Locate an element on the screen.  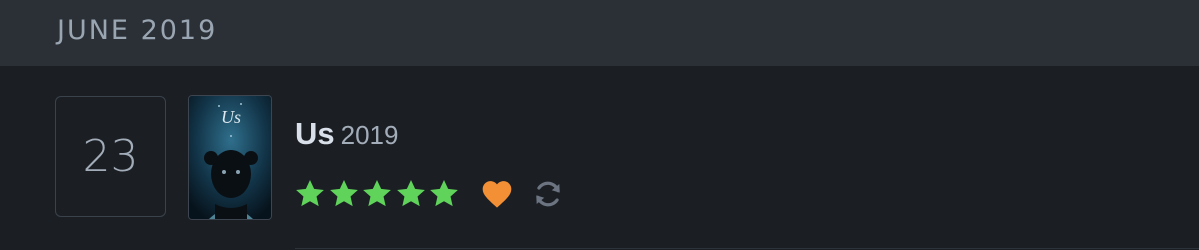
day-number: 23 is located at coordinates (110, 156).